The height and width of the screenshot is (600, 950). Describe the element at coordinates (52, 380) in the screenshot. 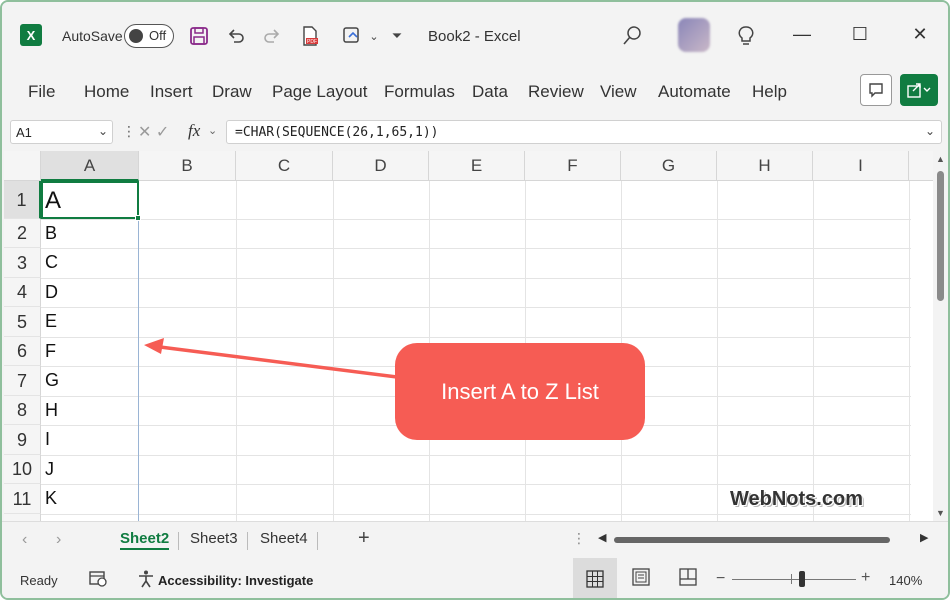

I see `cell-a7: G` at that location.